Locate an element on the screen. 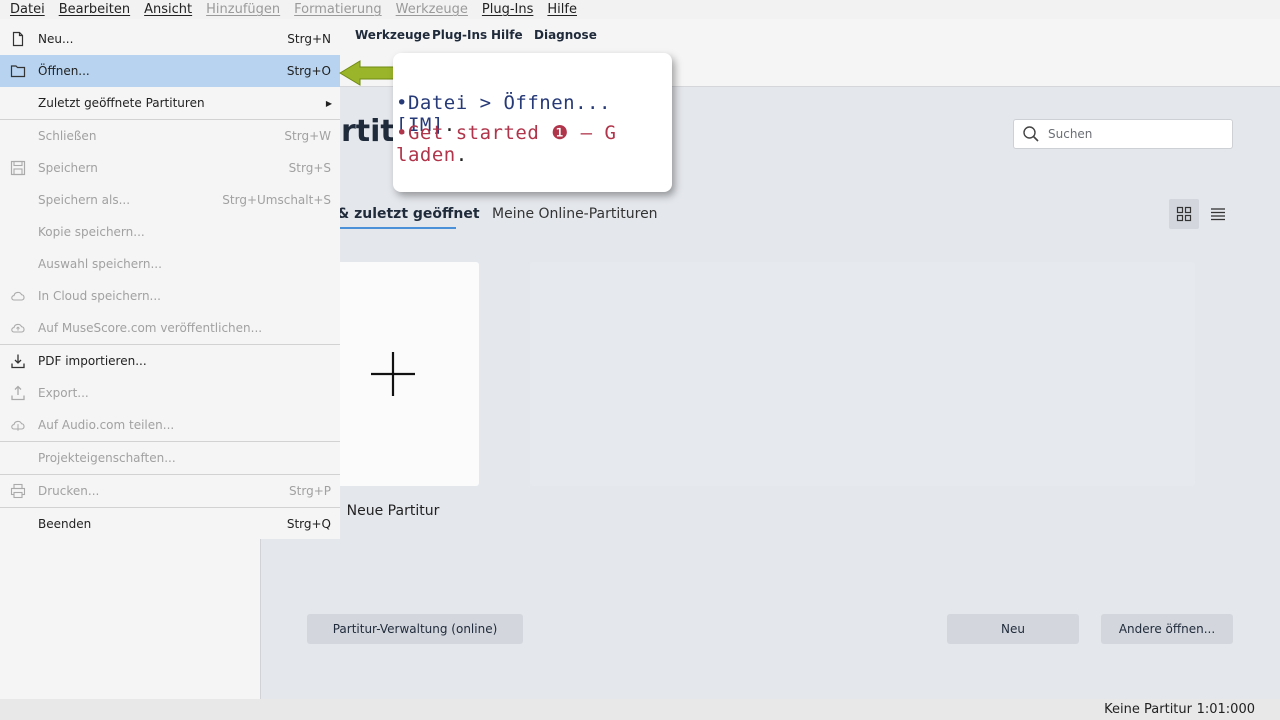  cloud-share-icon is located at coordinates (18, 425).